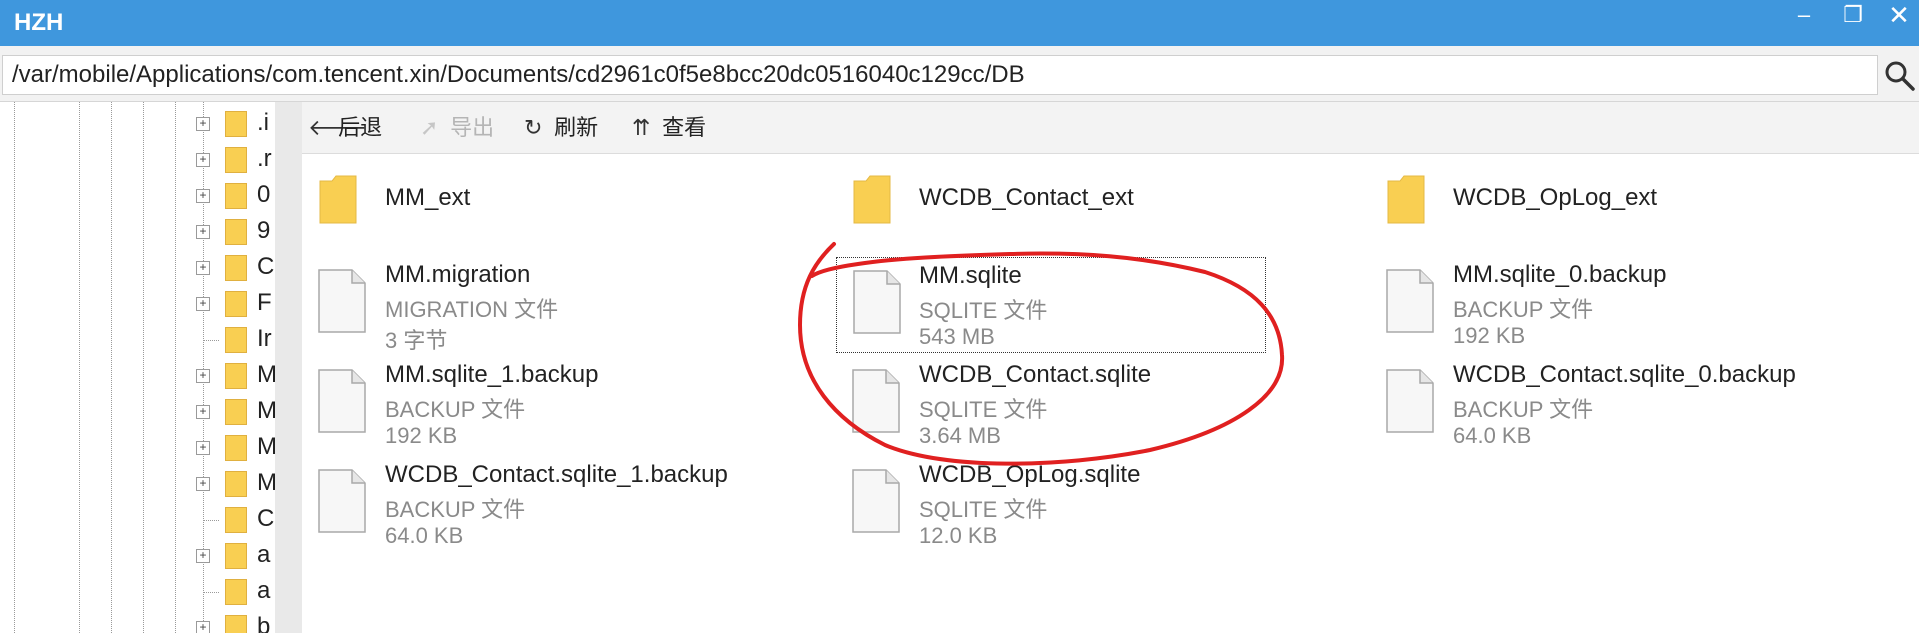  What do you see at coordinates (1899, 16) in the screenshot?
I see `close-button: ✕` at bounding box center [1899, 16].